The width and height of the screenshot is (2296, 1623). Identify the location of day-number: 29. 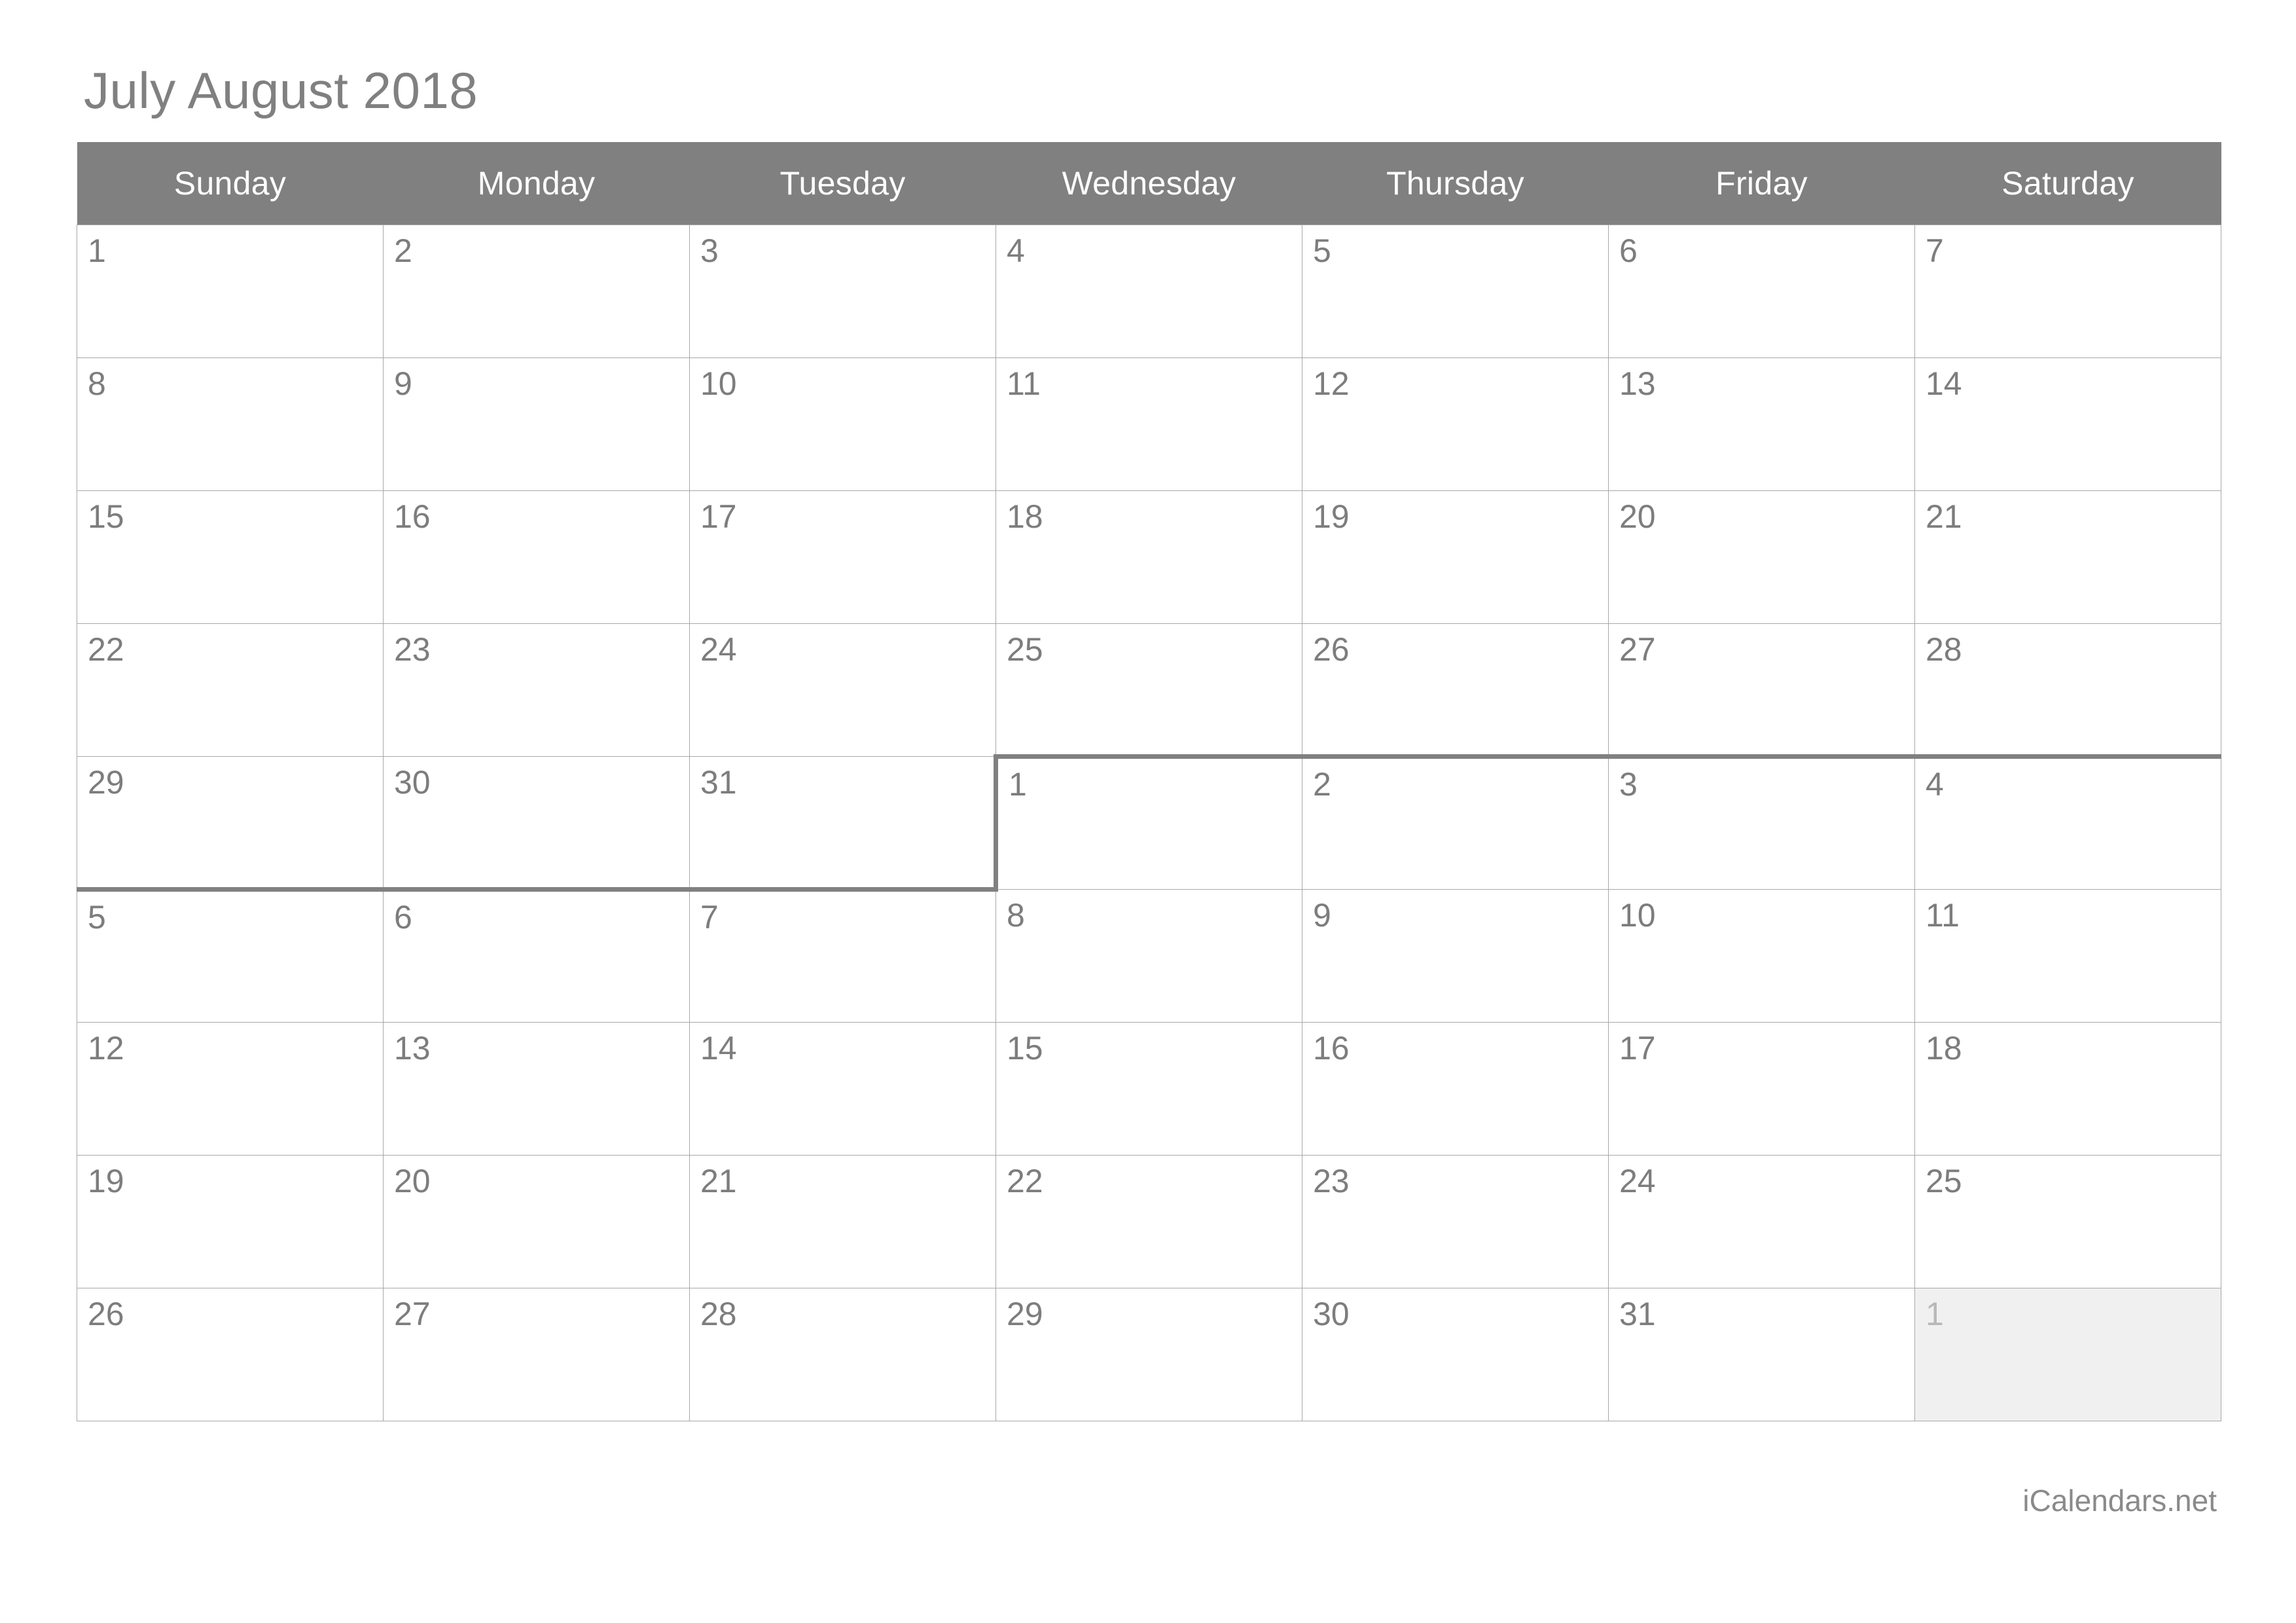
(1025, 1313).